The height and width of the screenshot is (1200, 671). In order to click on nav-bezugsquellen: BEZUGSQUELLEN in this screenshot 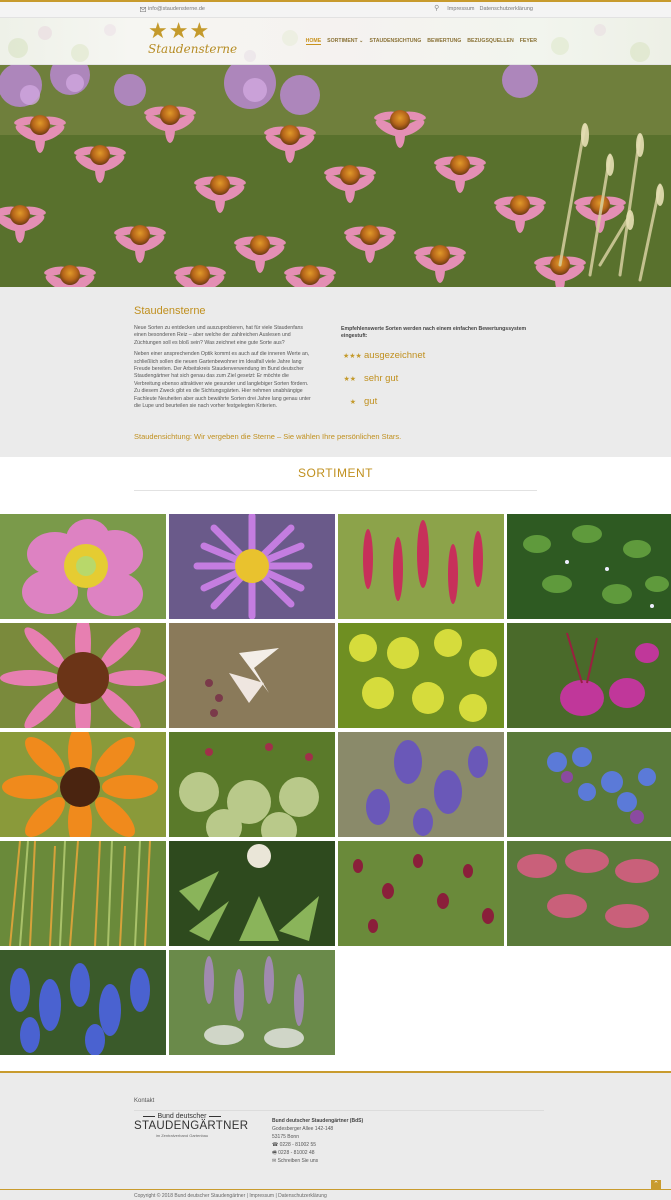, I will do `click(490, 41)`.